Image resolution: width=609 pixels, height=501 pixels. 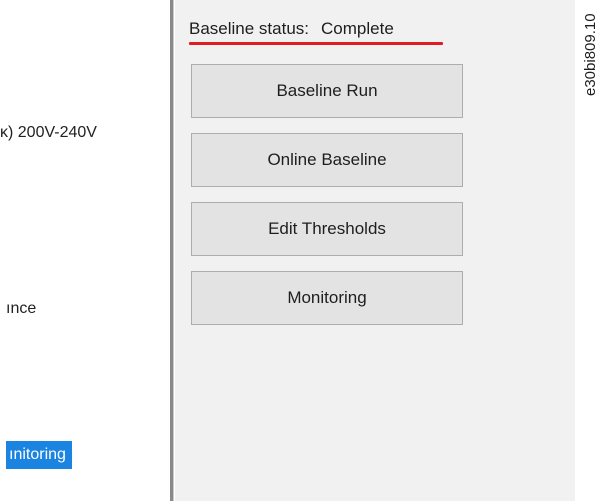 I want to click on panel-splitter, so click(x=172, y=250).